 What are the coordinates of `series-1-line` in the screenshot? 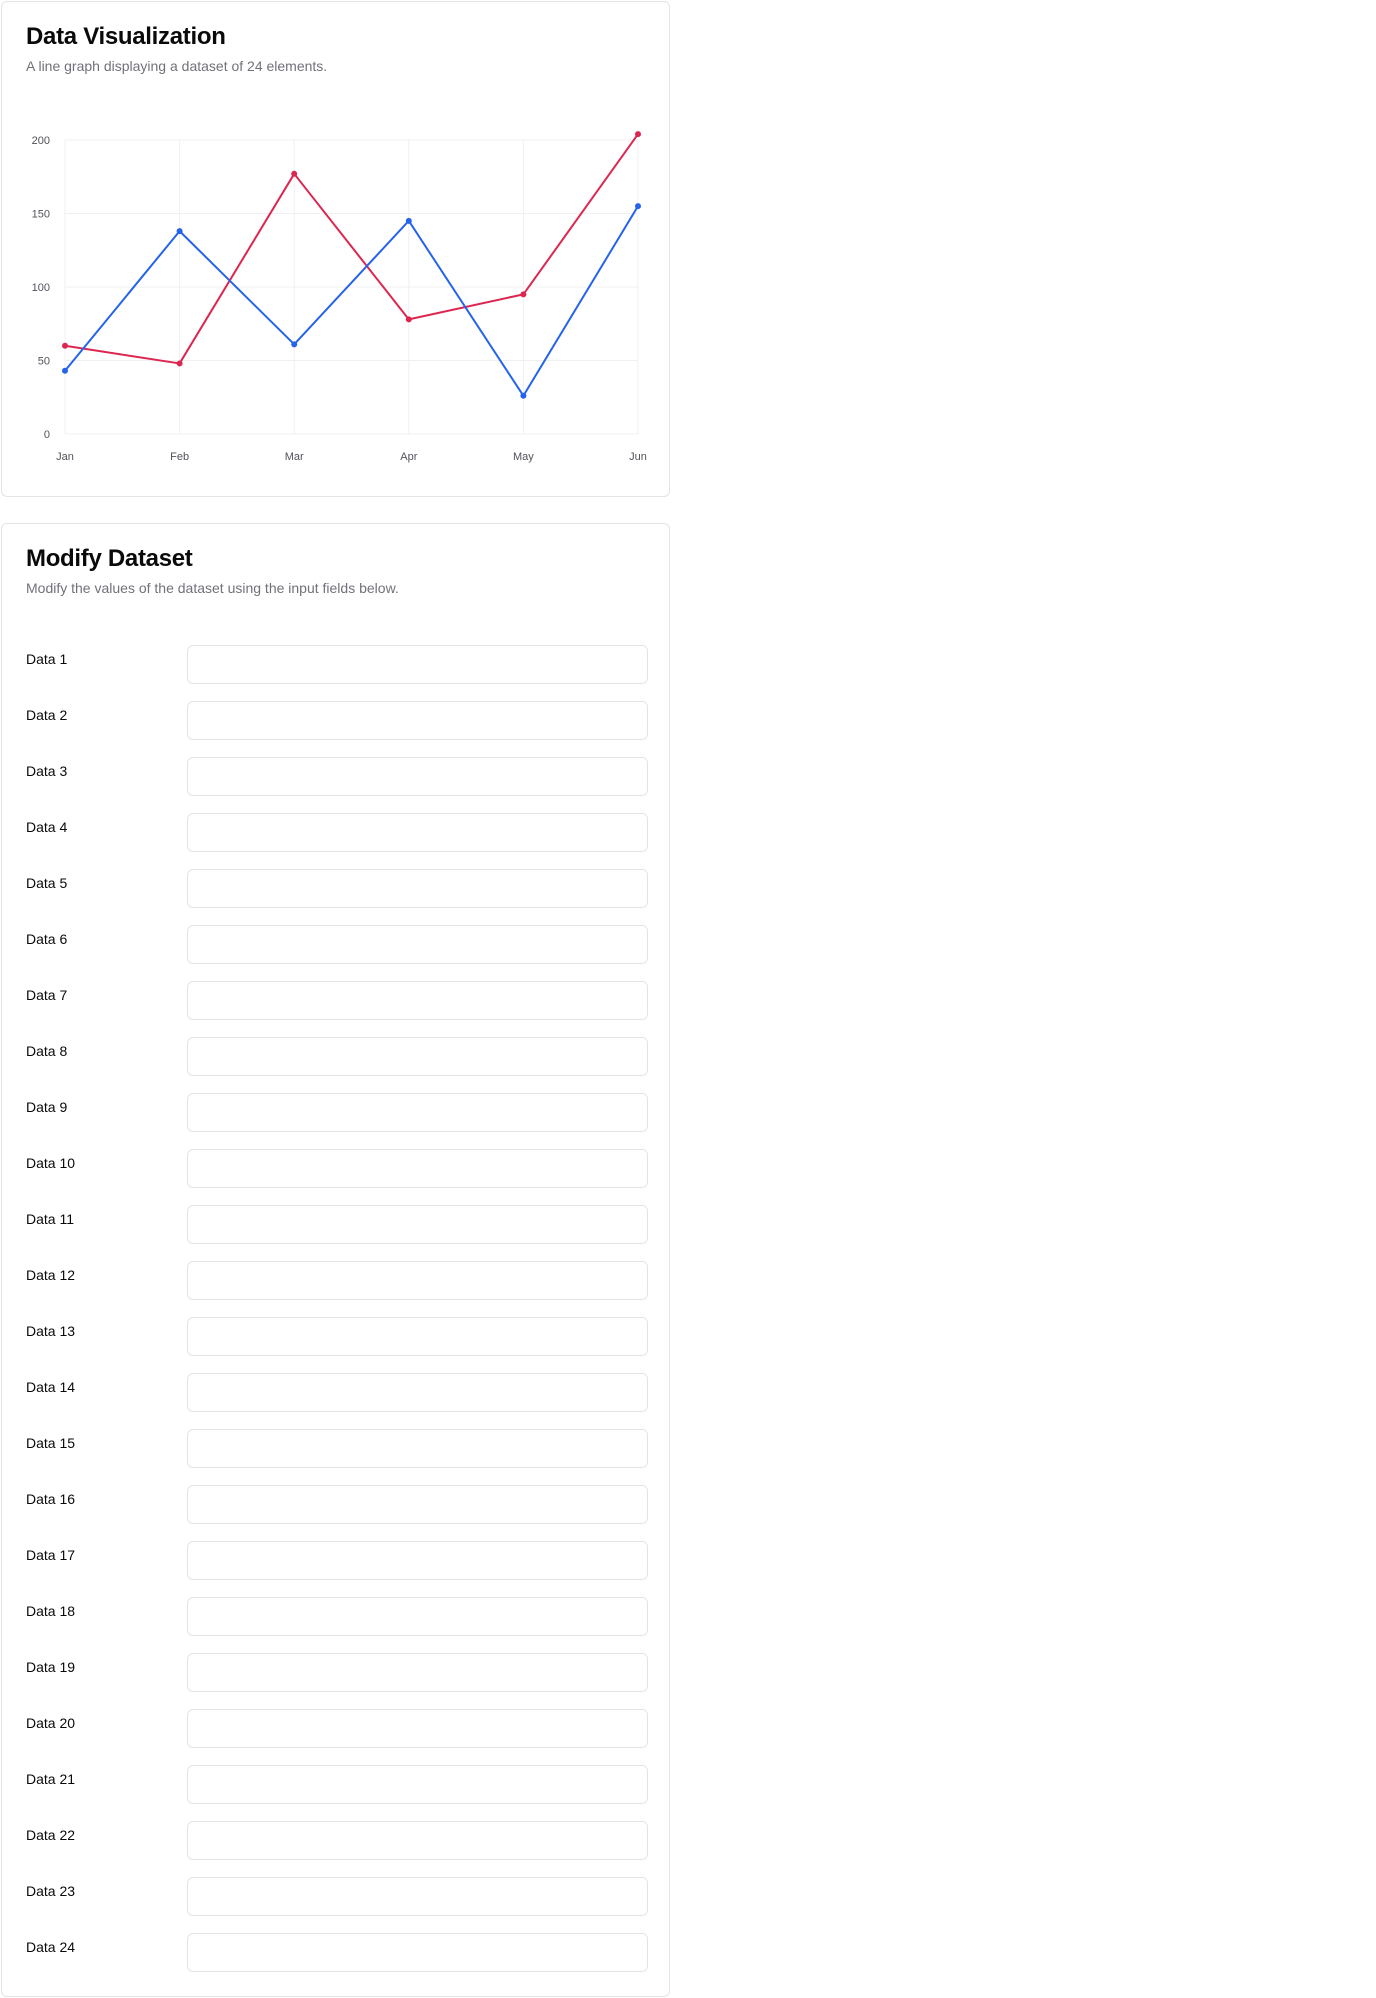 It's located at (351, 249).